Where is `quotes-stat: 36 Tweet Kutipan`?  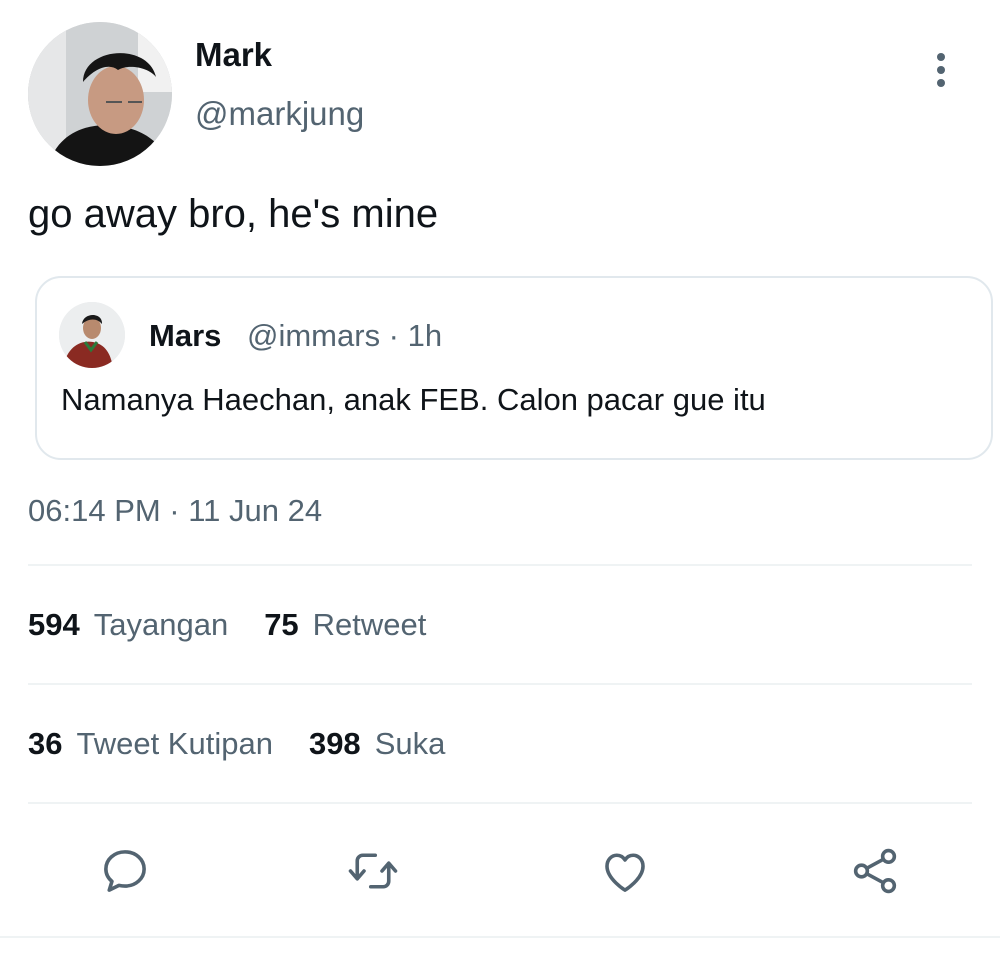
quotes-stat: 36 Tweet Kutipan is located at coordinates (150, 744).